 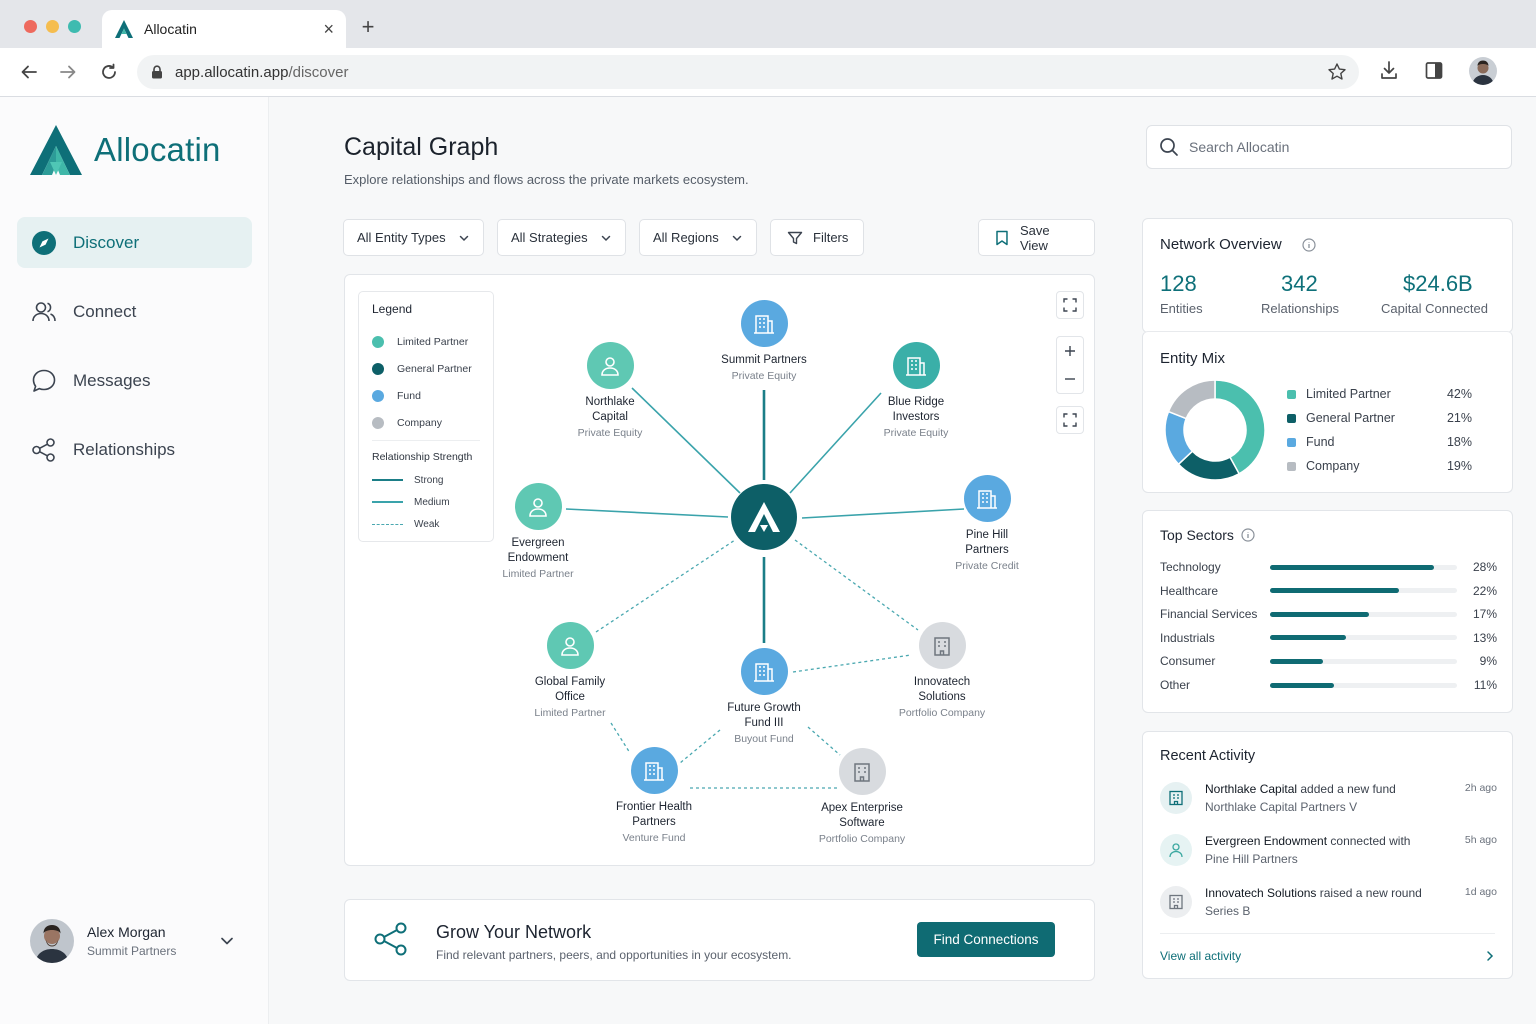 I want to click on close-window-button, so click(x=30, y=26).